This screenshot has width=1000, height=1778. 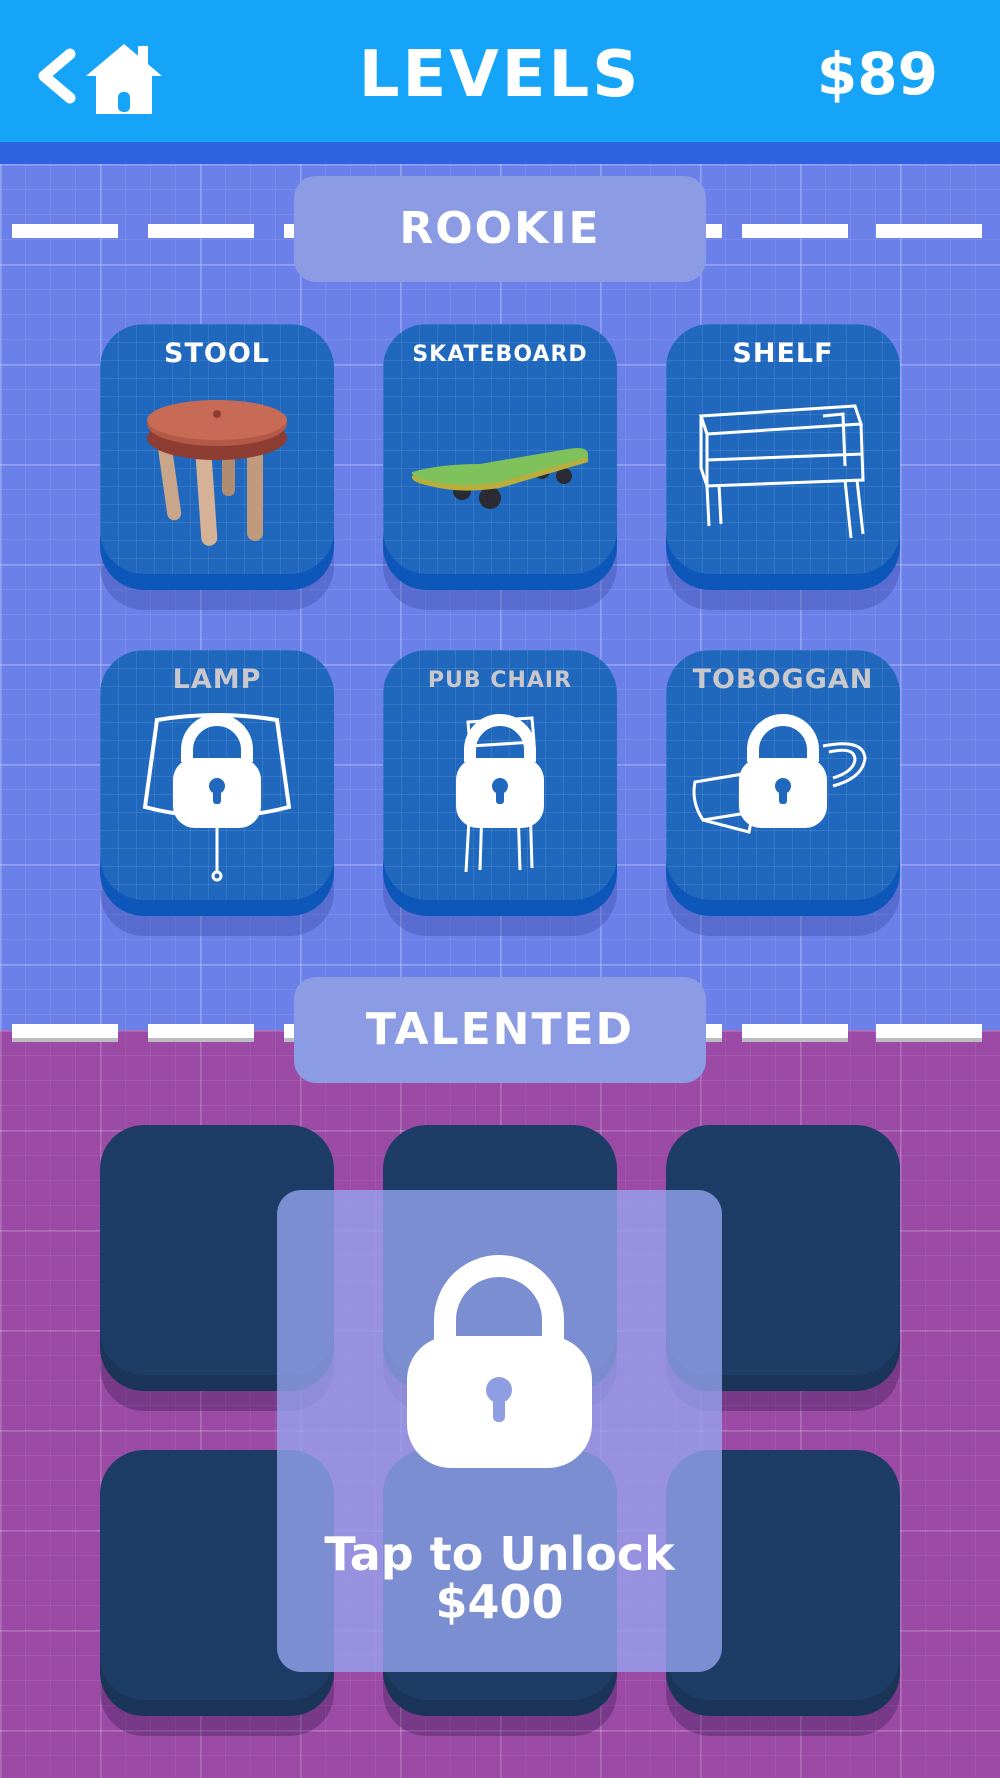 I want to click on money-counter: $89, so click(x=877, y=74).